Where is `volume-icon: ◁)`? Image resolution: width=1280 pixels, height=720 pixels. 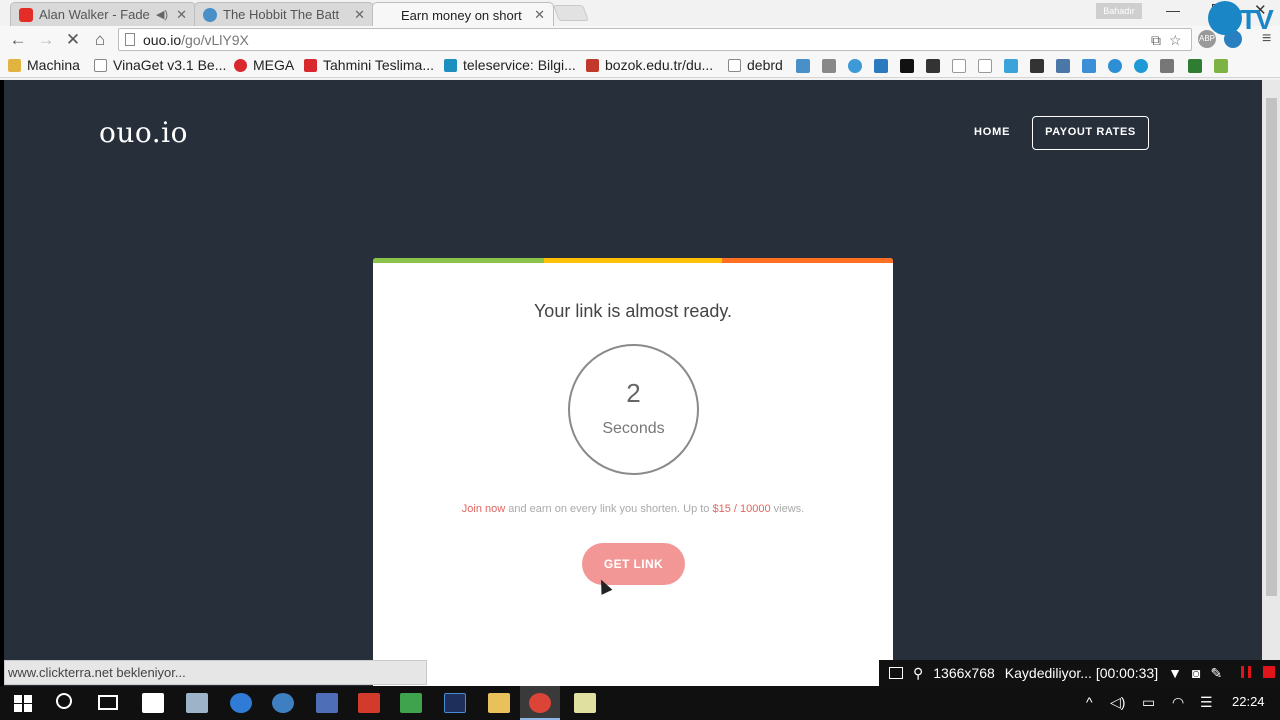
volume-icon: ◁) is located at coordinates (1117, 702).